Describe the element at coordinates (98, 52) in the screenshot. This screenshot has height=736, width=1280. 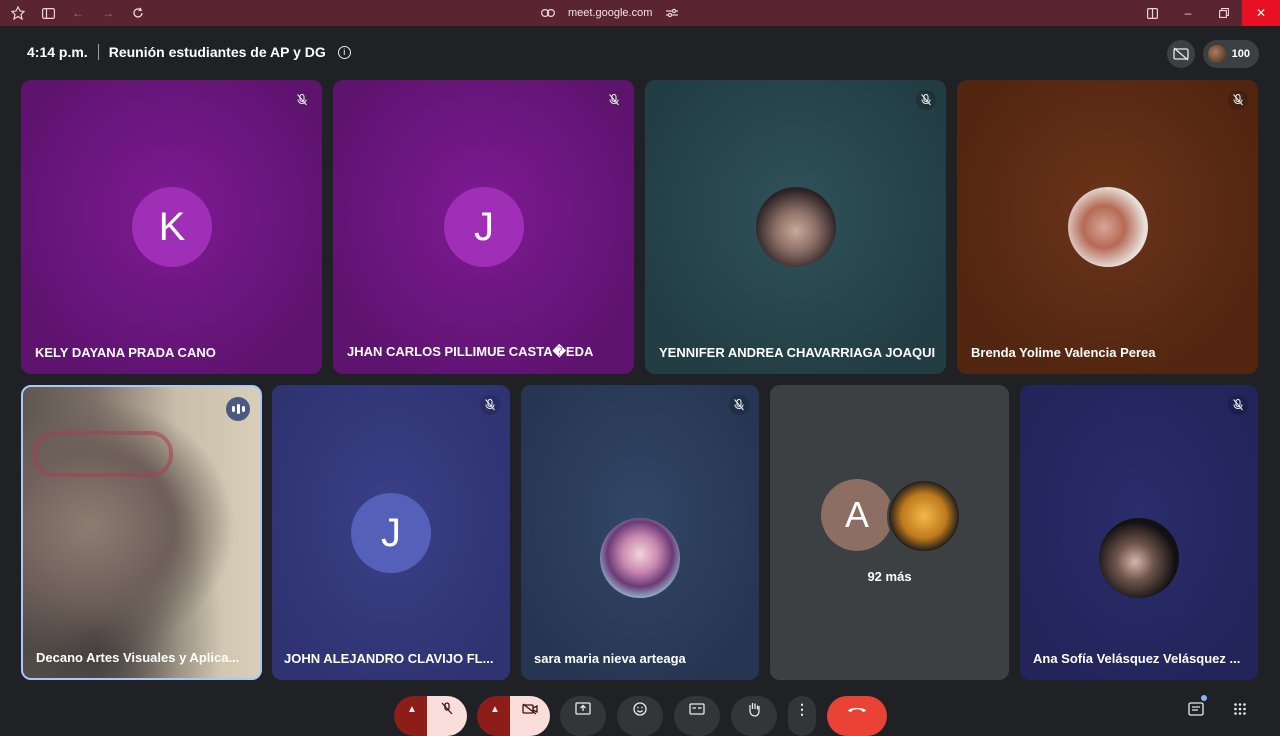
I see `header-divider` at that location.